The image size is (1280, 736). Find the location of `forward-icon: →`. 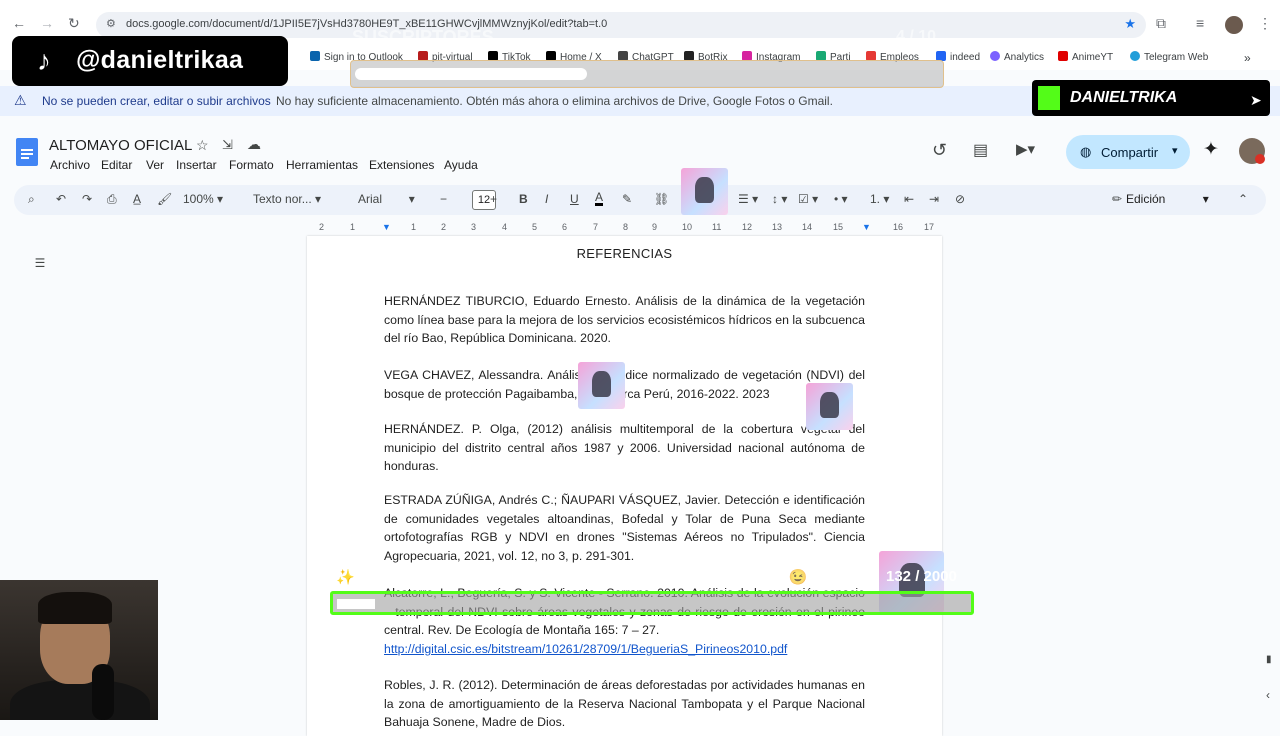

forward-icon: → is located at coordinates (47, 23).